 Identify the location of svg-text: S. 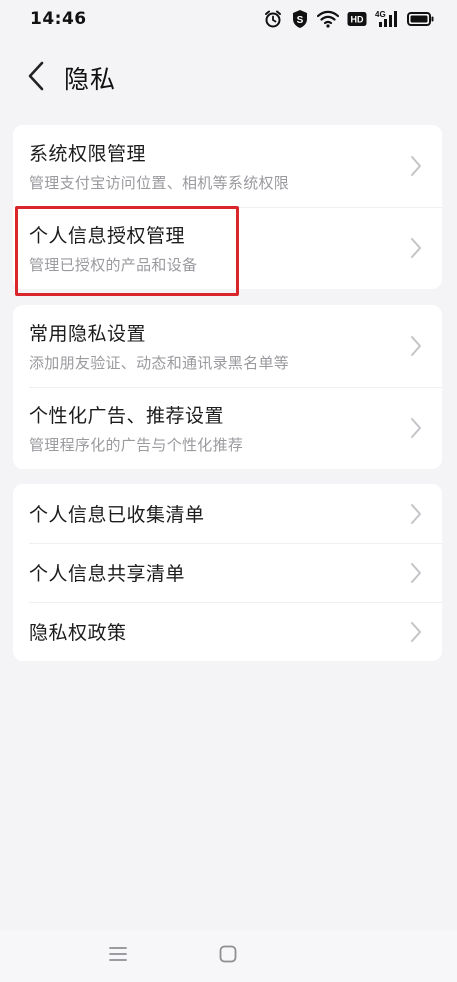
(300, 20).